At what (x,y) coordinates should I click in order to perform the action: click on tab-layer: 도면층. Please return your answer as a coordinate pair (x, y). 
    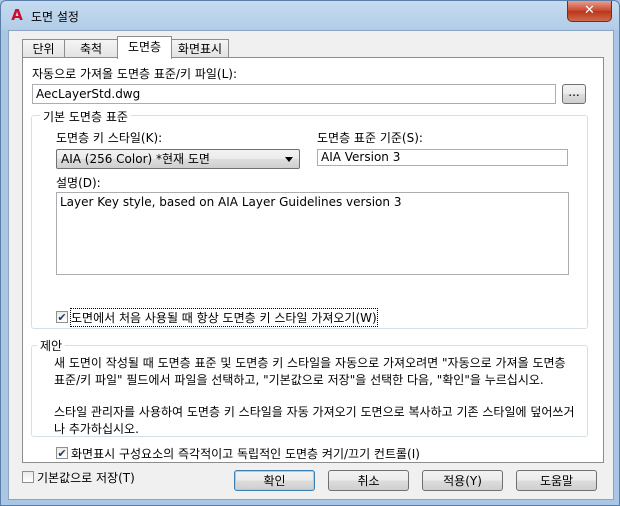
    Looking at the image, I should click on (144, 47).